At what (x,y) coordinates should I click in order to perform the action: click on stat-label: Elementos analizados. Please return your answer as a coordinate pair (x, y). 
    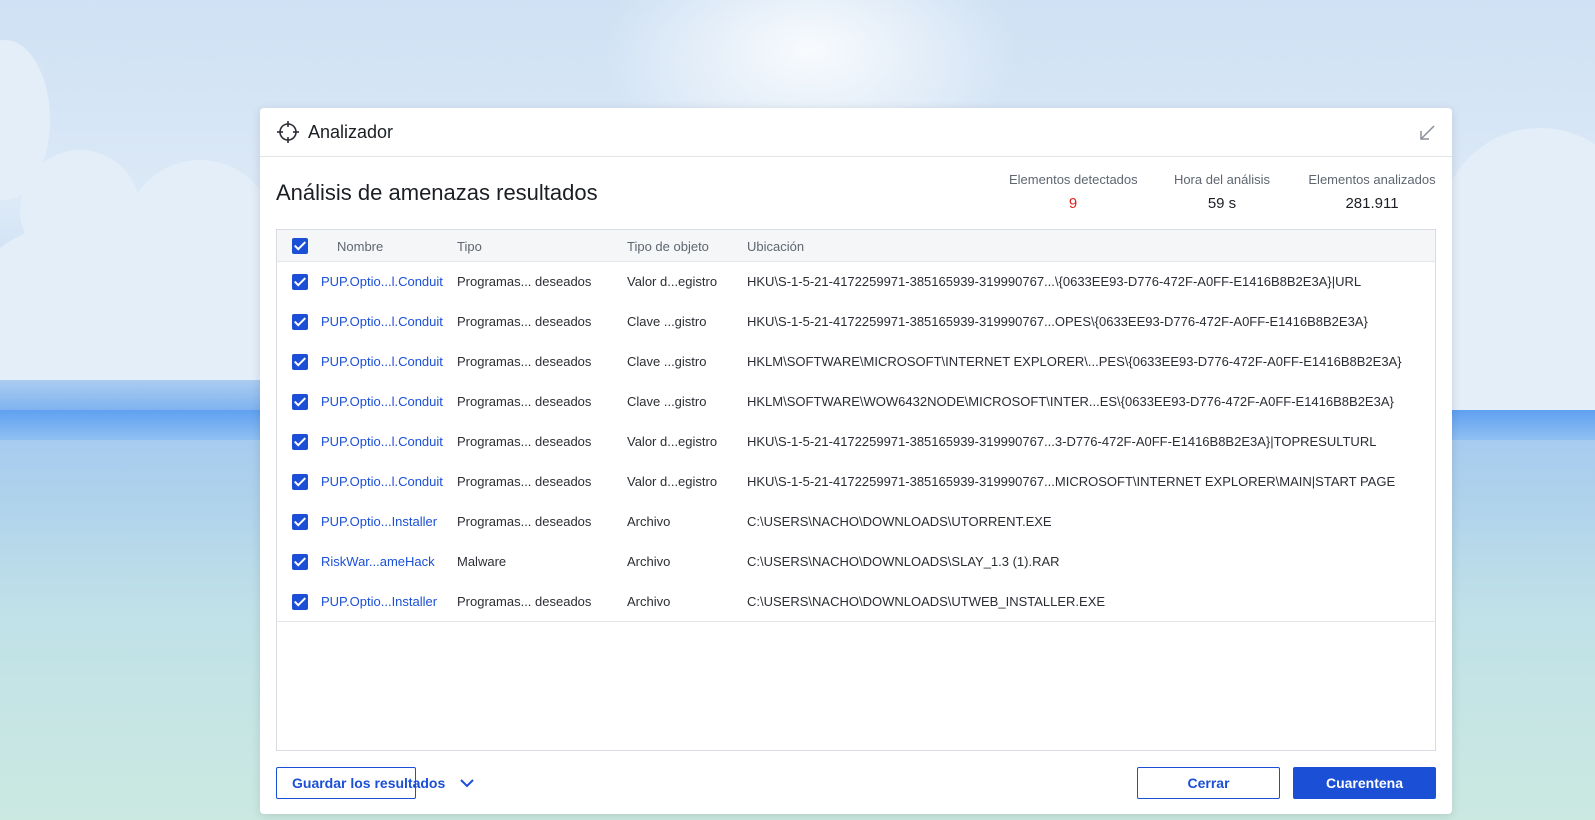
    Looking at the image, I should click on (1372, 179).